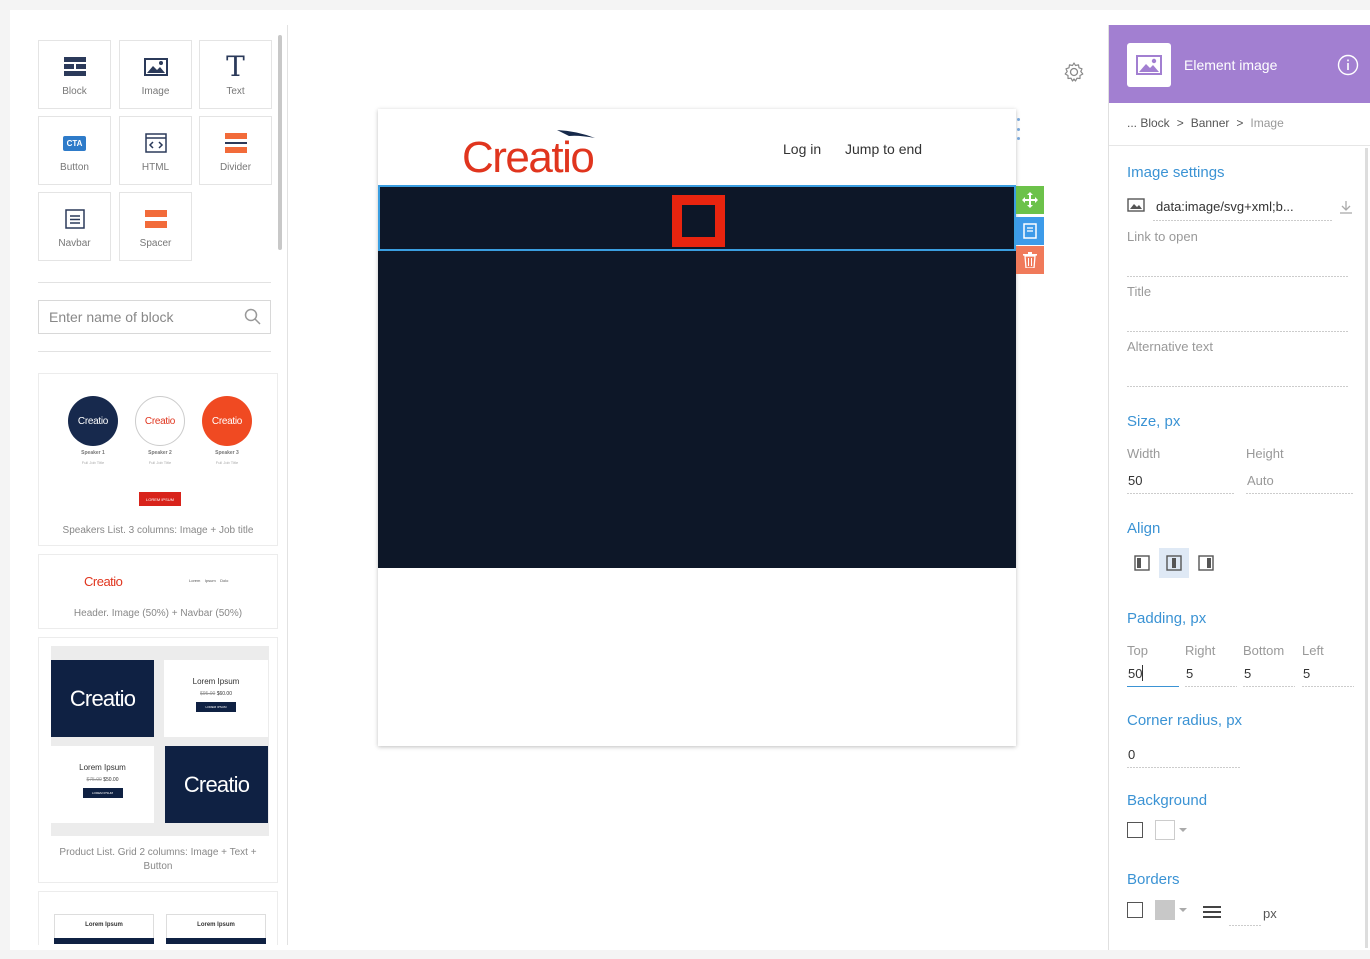 This screenshot has height=959, width=1370. What do you see at coordinates (160, 453) in the screenshot?
I see `speaker-name: Speaker 2` at bounding box center [160, 453].